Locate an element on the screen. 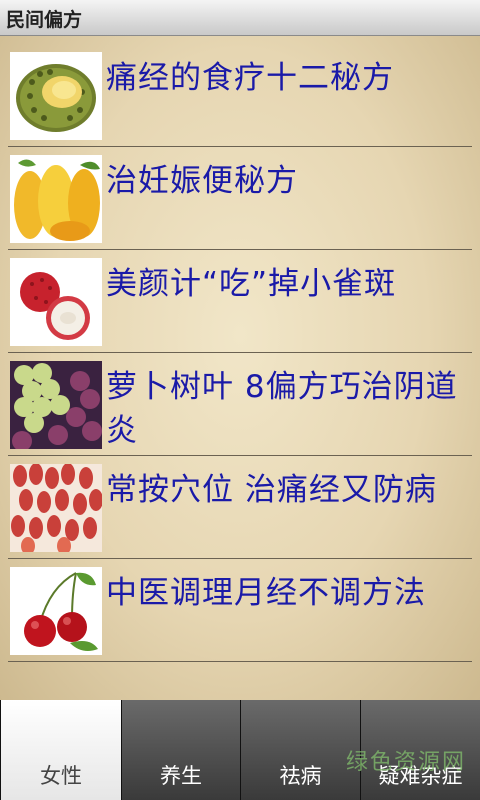 The width and height of the screenshot is (480, 800). site-watermark: 绿色资源网 is located at coordinates (405, 762).